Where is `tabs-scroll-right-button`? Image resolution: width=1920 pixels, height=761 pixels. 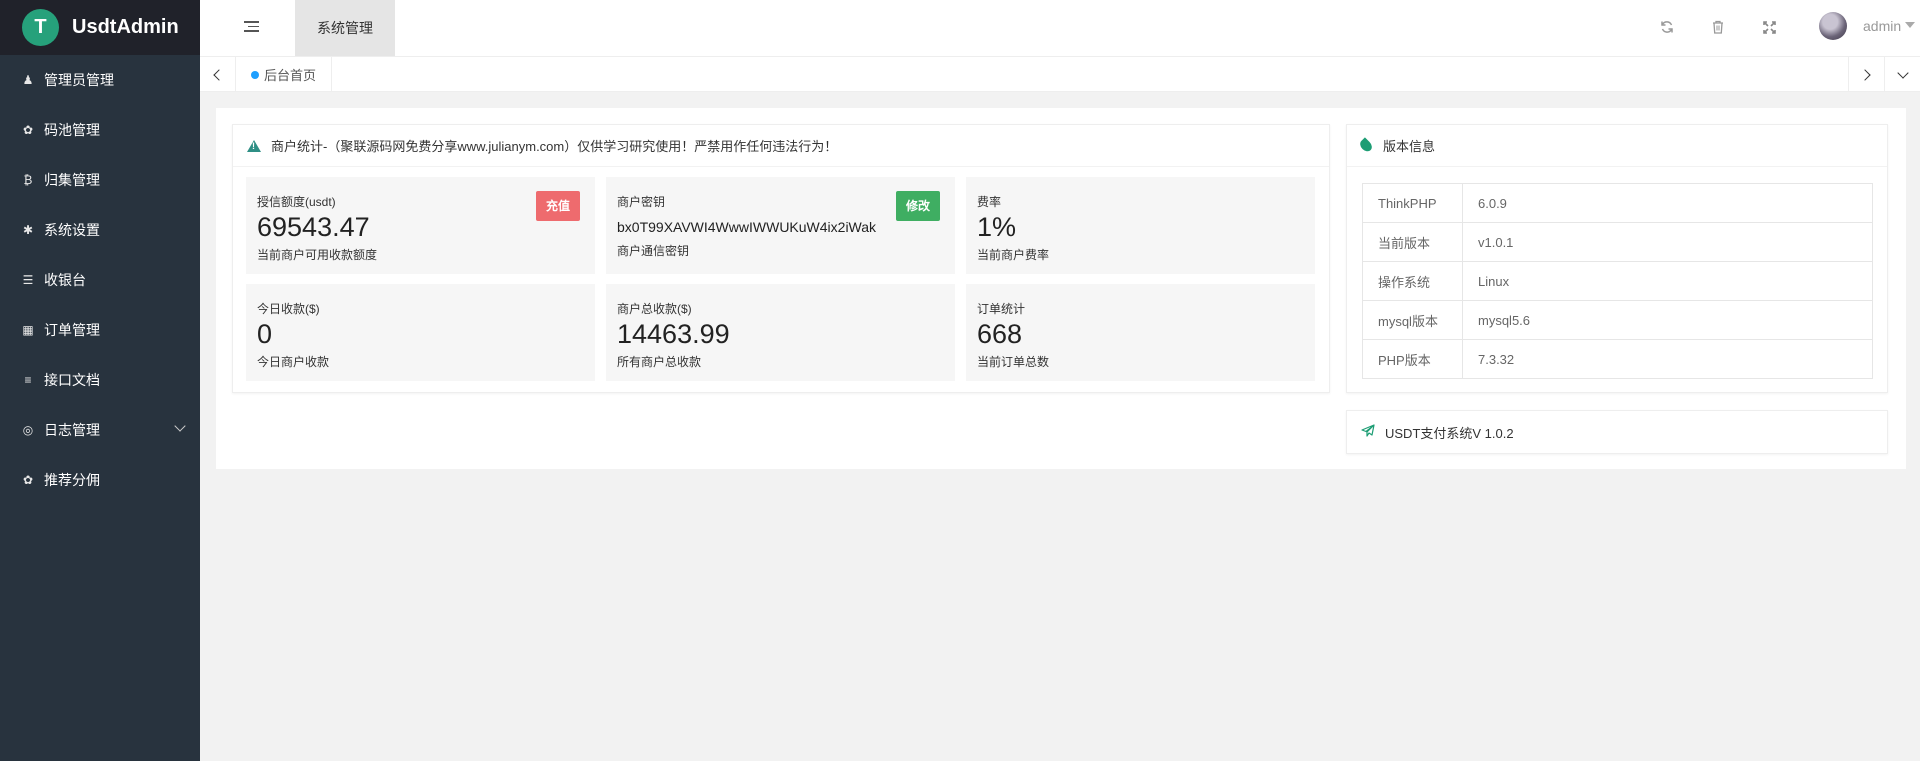
tabs-scroll-right-button is located at coordinates (1866, 74).